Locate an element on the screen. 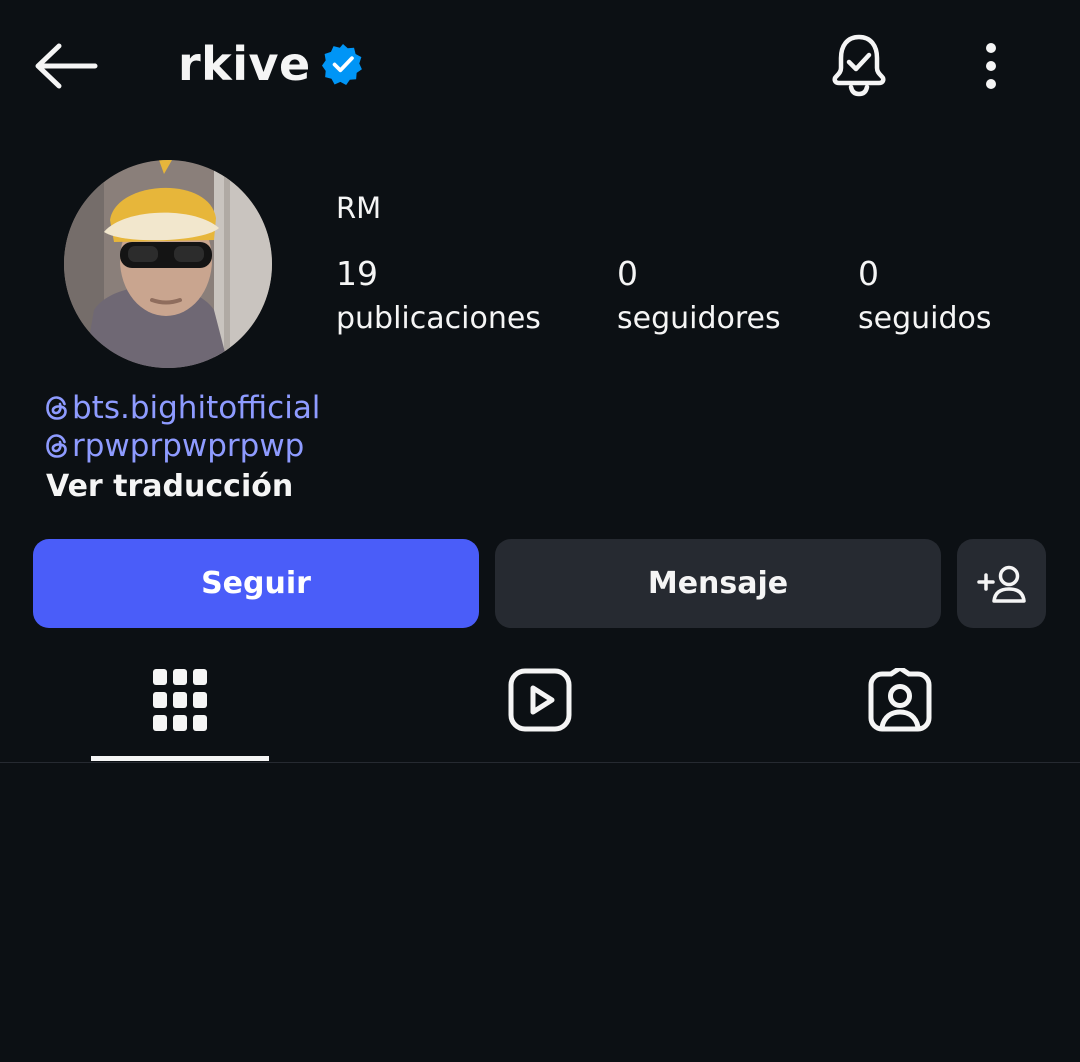  see-translation-link: Ver traducción is located at coordinates (169, 487).